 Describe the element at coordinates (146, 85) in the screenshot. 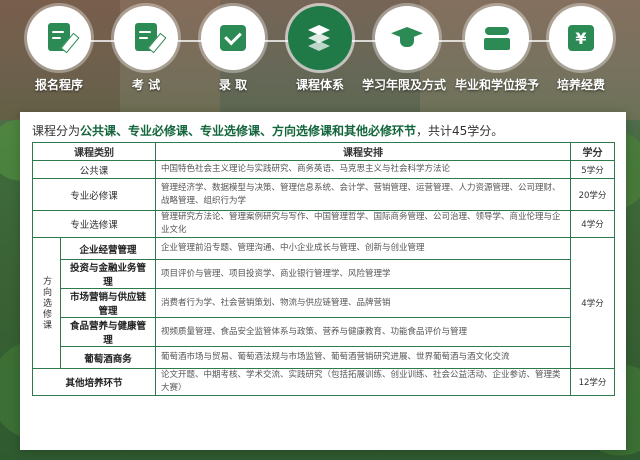

I see `nav-label: 考 试` at that location.